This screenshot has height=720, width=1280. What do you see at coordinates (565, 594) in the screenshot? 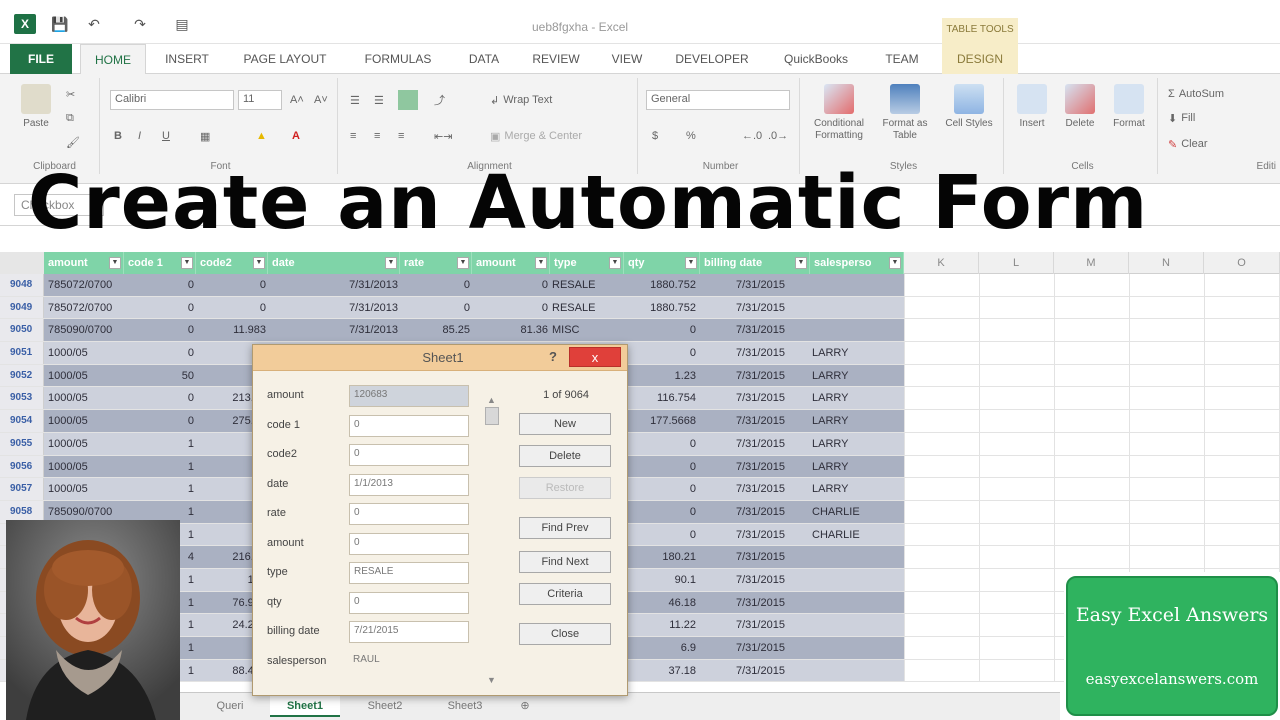
I see `criteria-button: Criteria` at bounding box center [565, 594].